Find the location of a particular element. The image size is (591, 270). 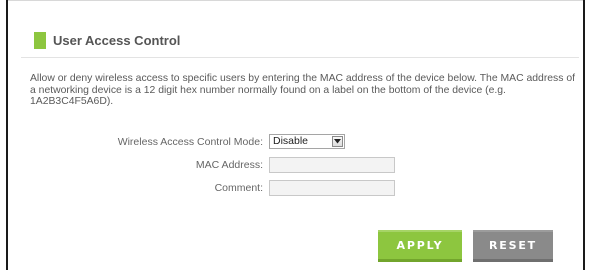

comment-label: Comment: is located at coordinates (238, 188).